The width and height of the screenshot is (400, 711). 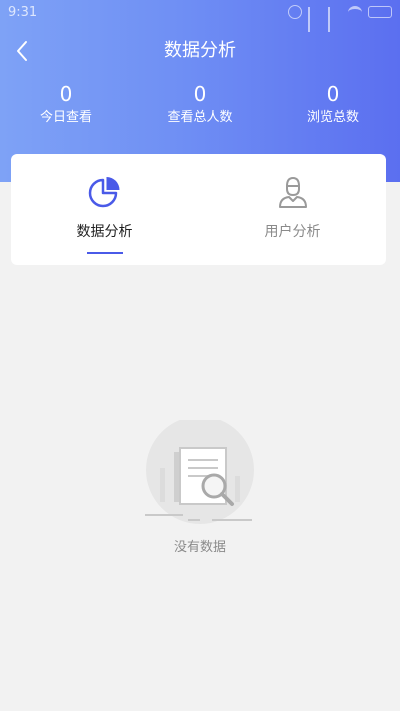 What do you see at coordinates (200, 16) in the screenshot?
I see `status-bar: 9:31` at bounding box center [200, 16].